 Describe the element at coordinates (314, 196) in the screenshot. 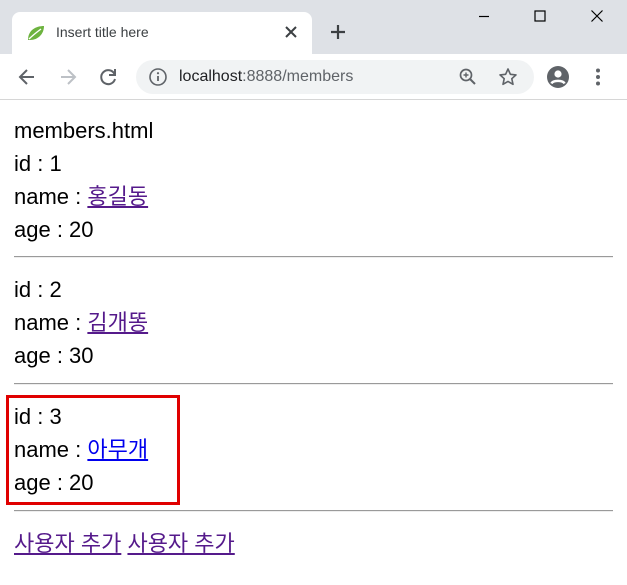

I see `member-name-line: name : 홍길동` at that location.